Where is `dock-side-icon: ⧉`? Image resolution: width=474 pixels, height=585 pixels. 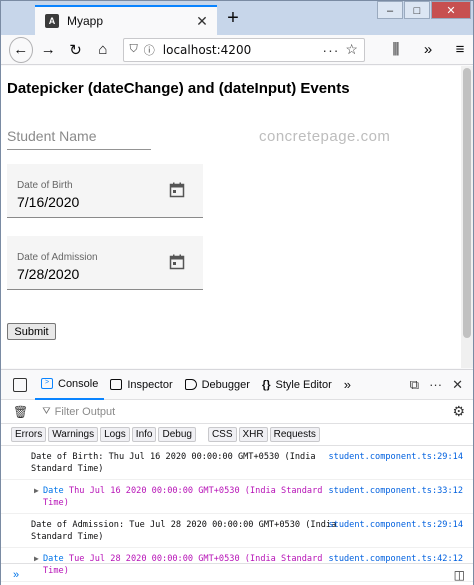
dock-side-icon: ⧉ is located at coordinates (414, 385).